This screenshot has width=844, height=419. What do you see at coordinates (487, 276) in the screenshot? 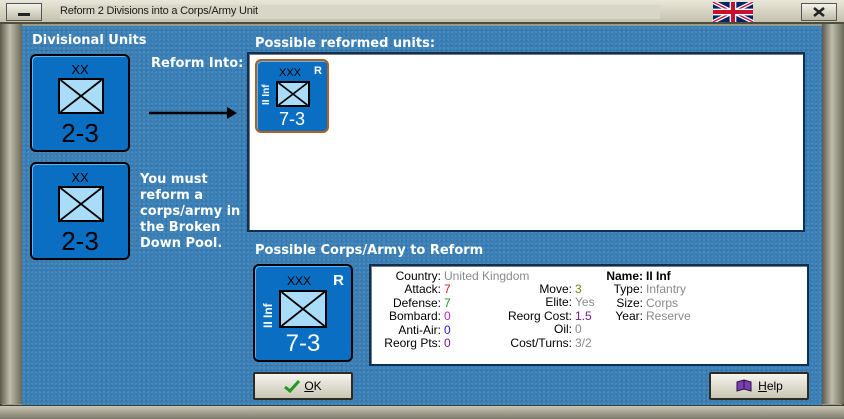
I see `info-value: United Kingdom` at bounding box center [487, 276].